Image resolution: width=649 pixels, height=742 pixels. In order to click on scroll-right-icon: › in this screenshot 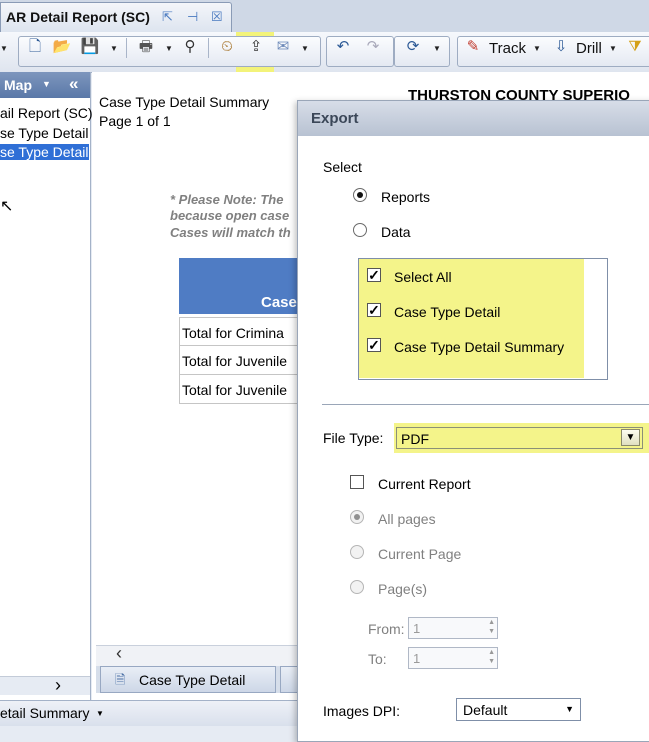, I will do `click(58, 685)`.